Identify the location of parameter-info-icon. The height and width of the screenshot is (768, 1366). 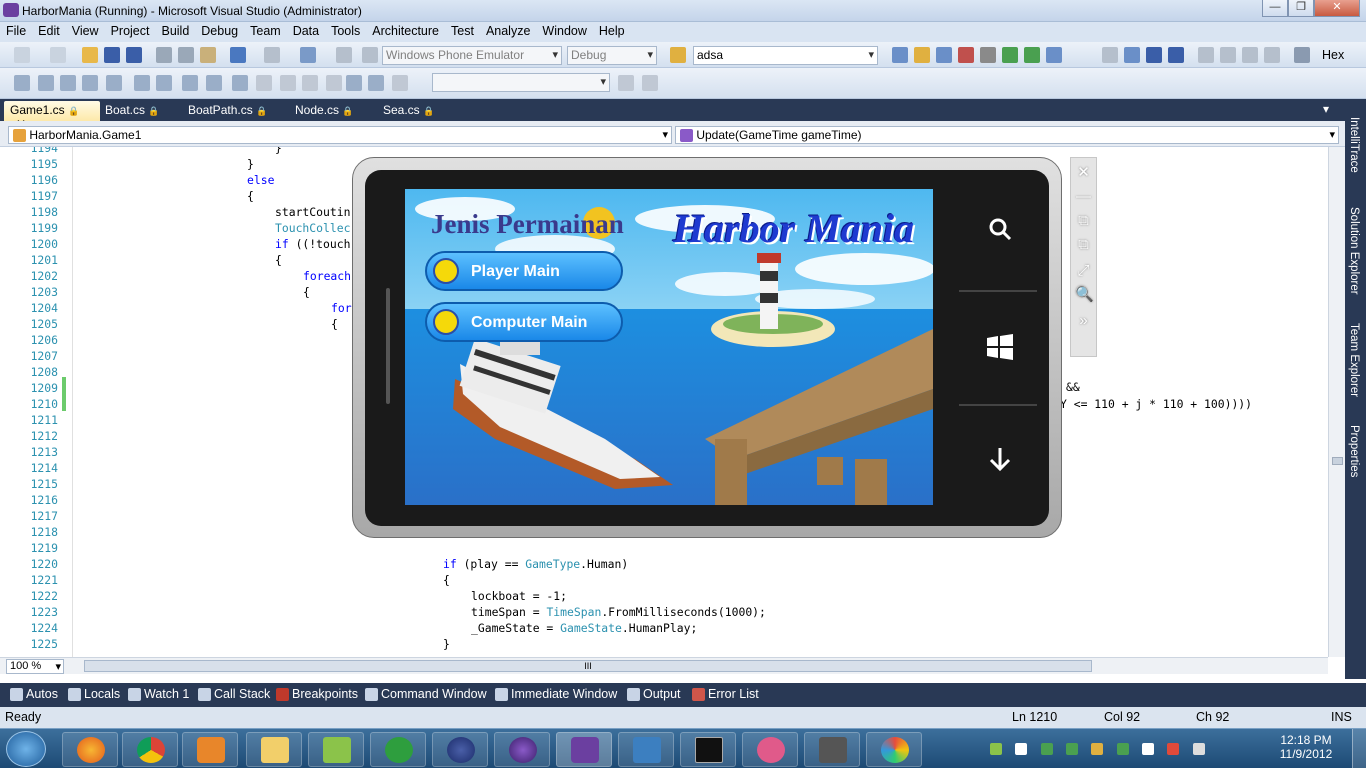
(46, 83).